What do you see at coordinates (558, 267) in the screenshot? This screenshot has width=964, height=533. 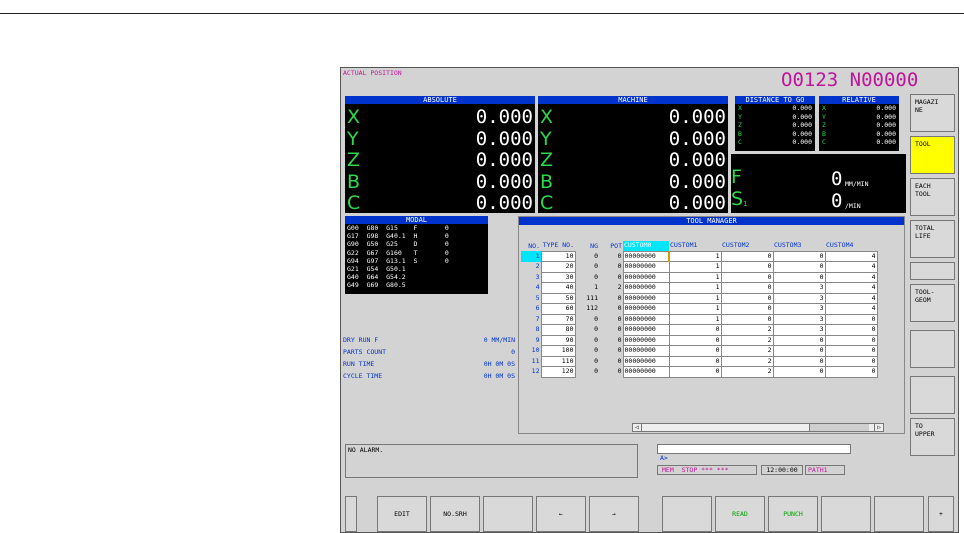 I see `tool-table-cell: 20` at bounding box center [558, 267].